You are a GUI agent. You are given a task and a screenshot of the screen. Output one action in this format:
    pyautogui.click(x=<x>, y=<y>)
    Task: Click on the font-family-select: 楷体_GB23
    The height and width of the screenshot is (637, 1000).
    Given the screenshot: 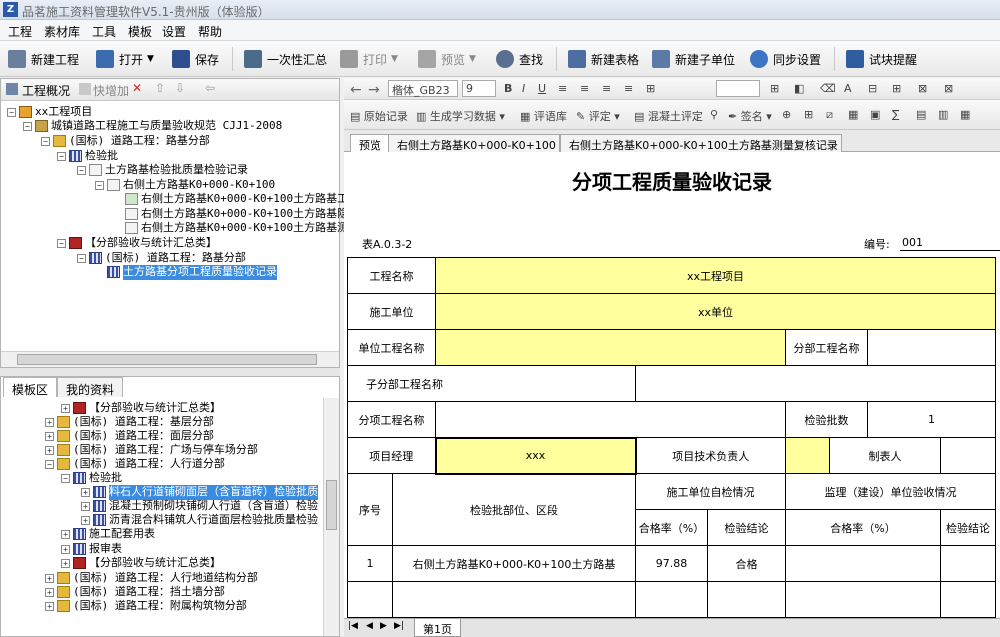 What is the action you would take?
    pyautogui.click(x=423, y=88)
    